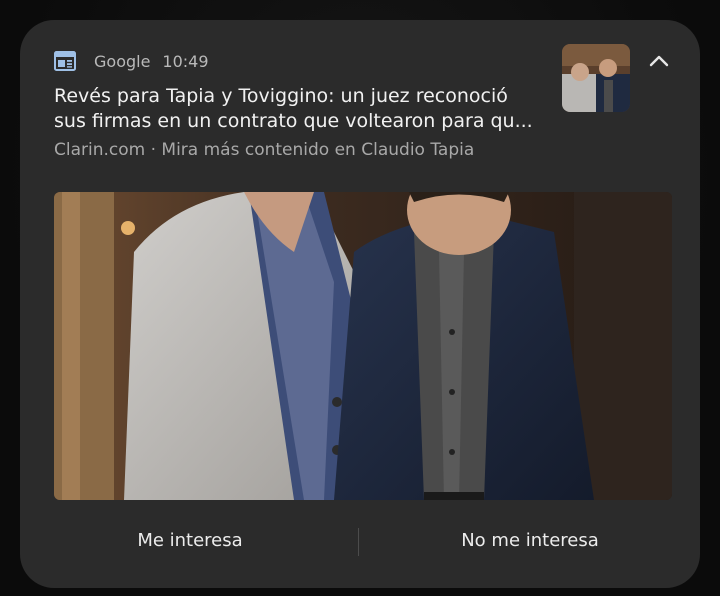 The height and width of the screenshot is (596, 720). I want to click on notification-time: 10:49, so click(185, 61).